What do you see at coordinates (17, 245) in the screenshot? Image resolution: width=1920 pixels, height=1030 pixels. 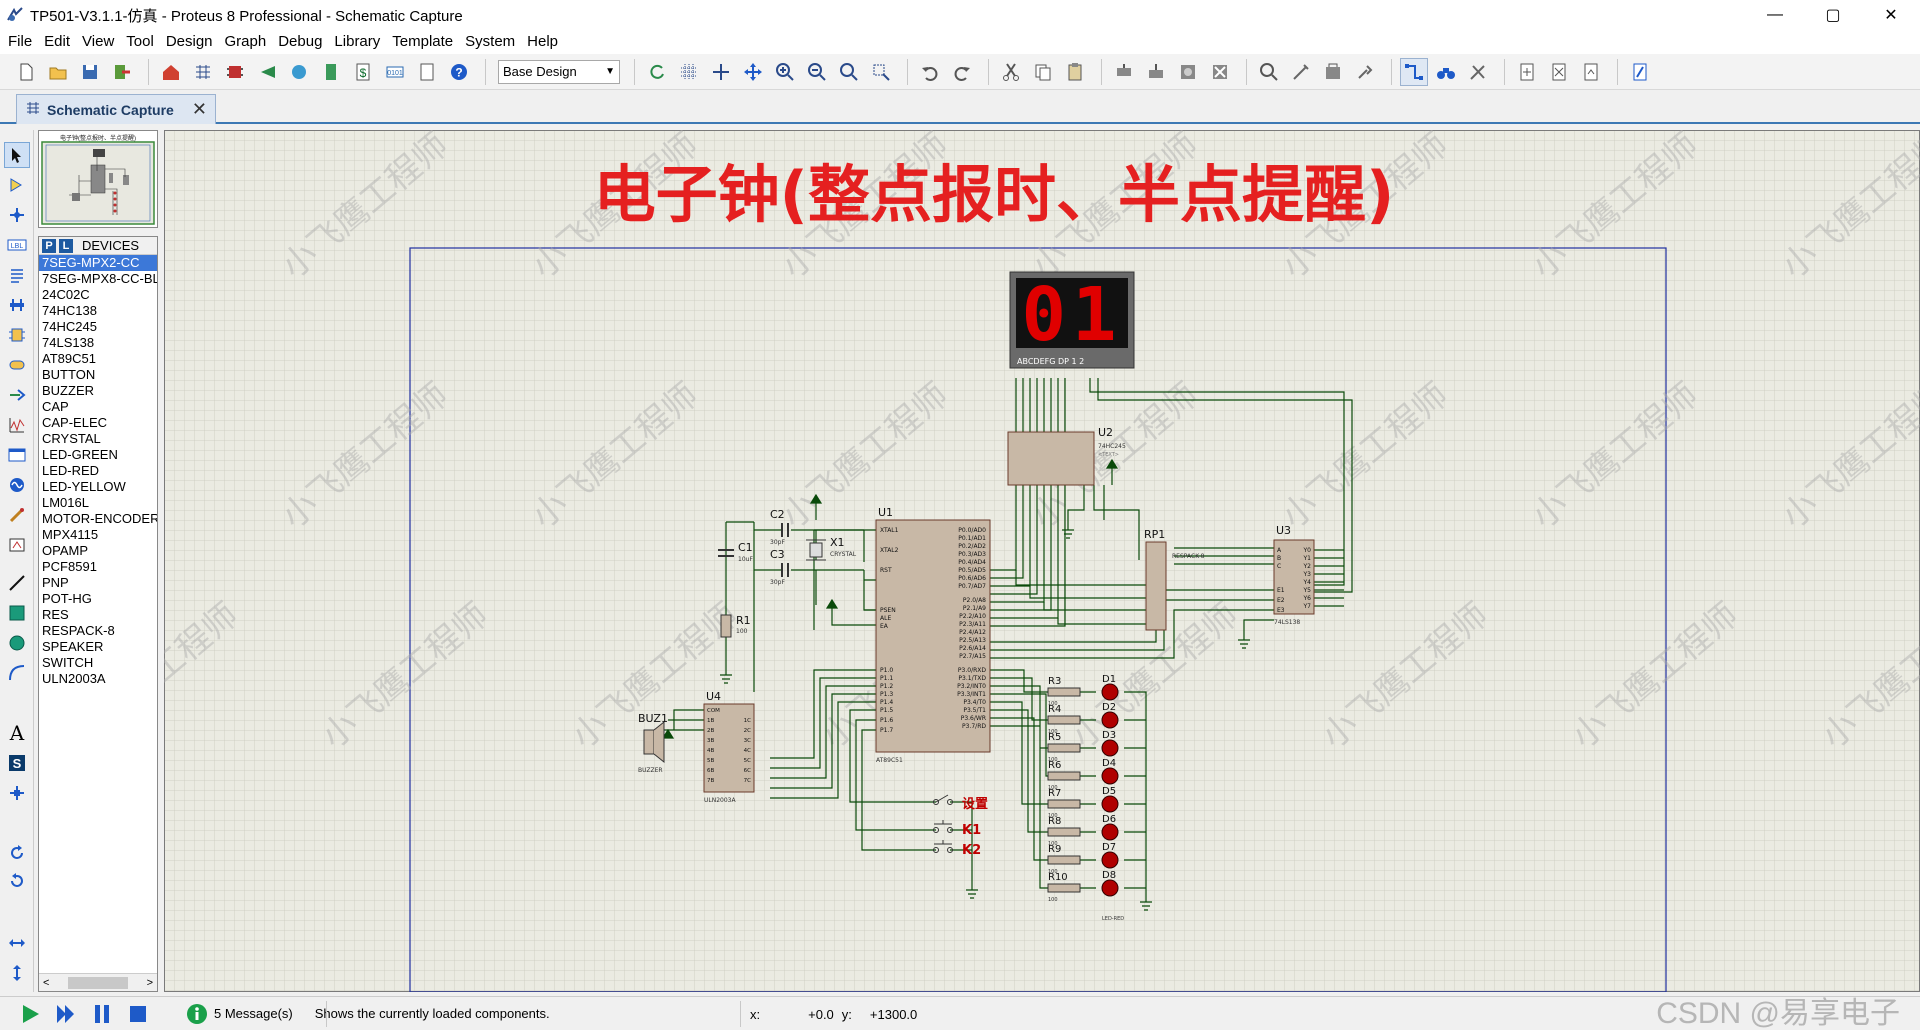 I see `wire-label-icon: LBL` at bounding box center [17, 245].